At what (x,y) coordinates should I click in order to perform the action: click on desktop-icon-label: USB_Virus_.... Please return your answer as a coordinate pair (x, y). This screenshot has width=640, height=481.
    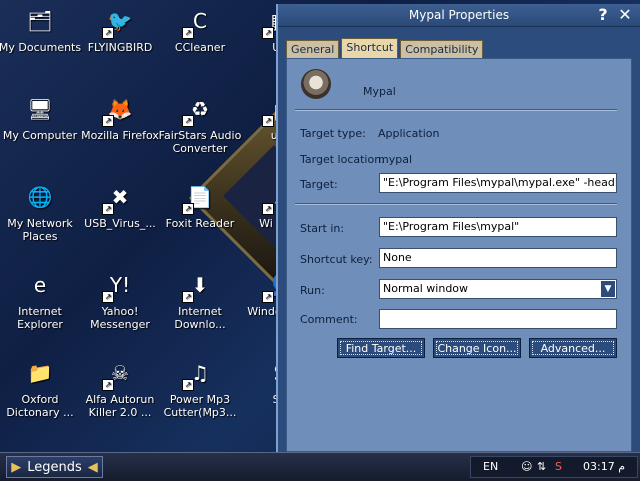
    Looking at the image, I should click on (120, 223).